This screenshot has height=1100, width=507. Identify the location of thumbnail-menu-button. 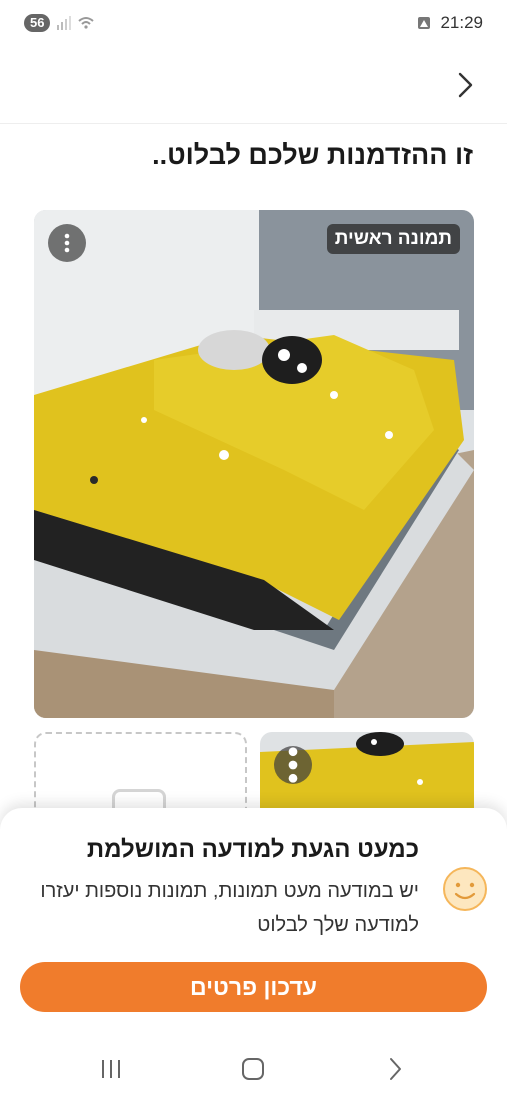
(293, 765).